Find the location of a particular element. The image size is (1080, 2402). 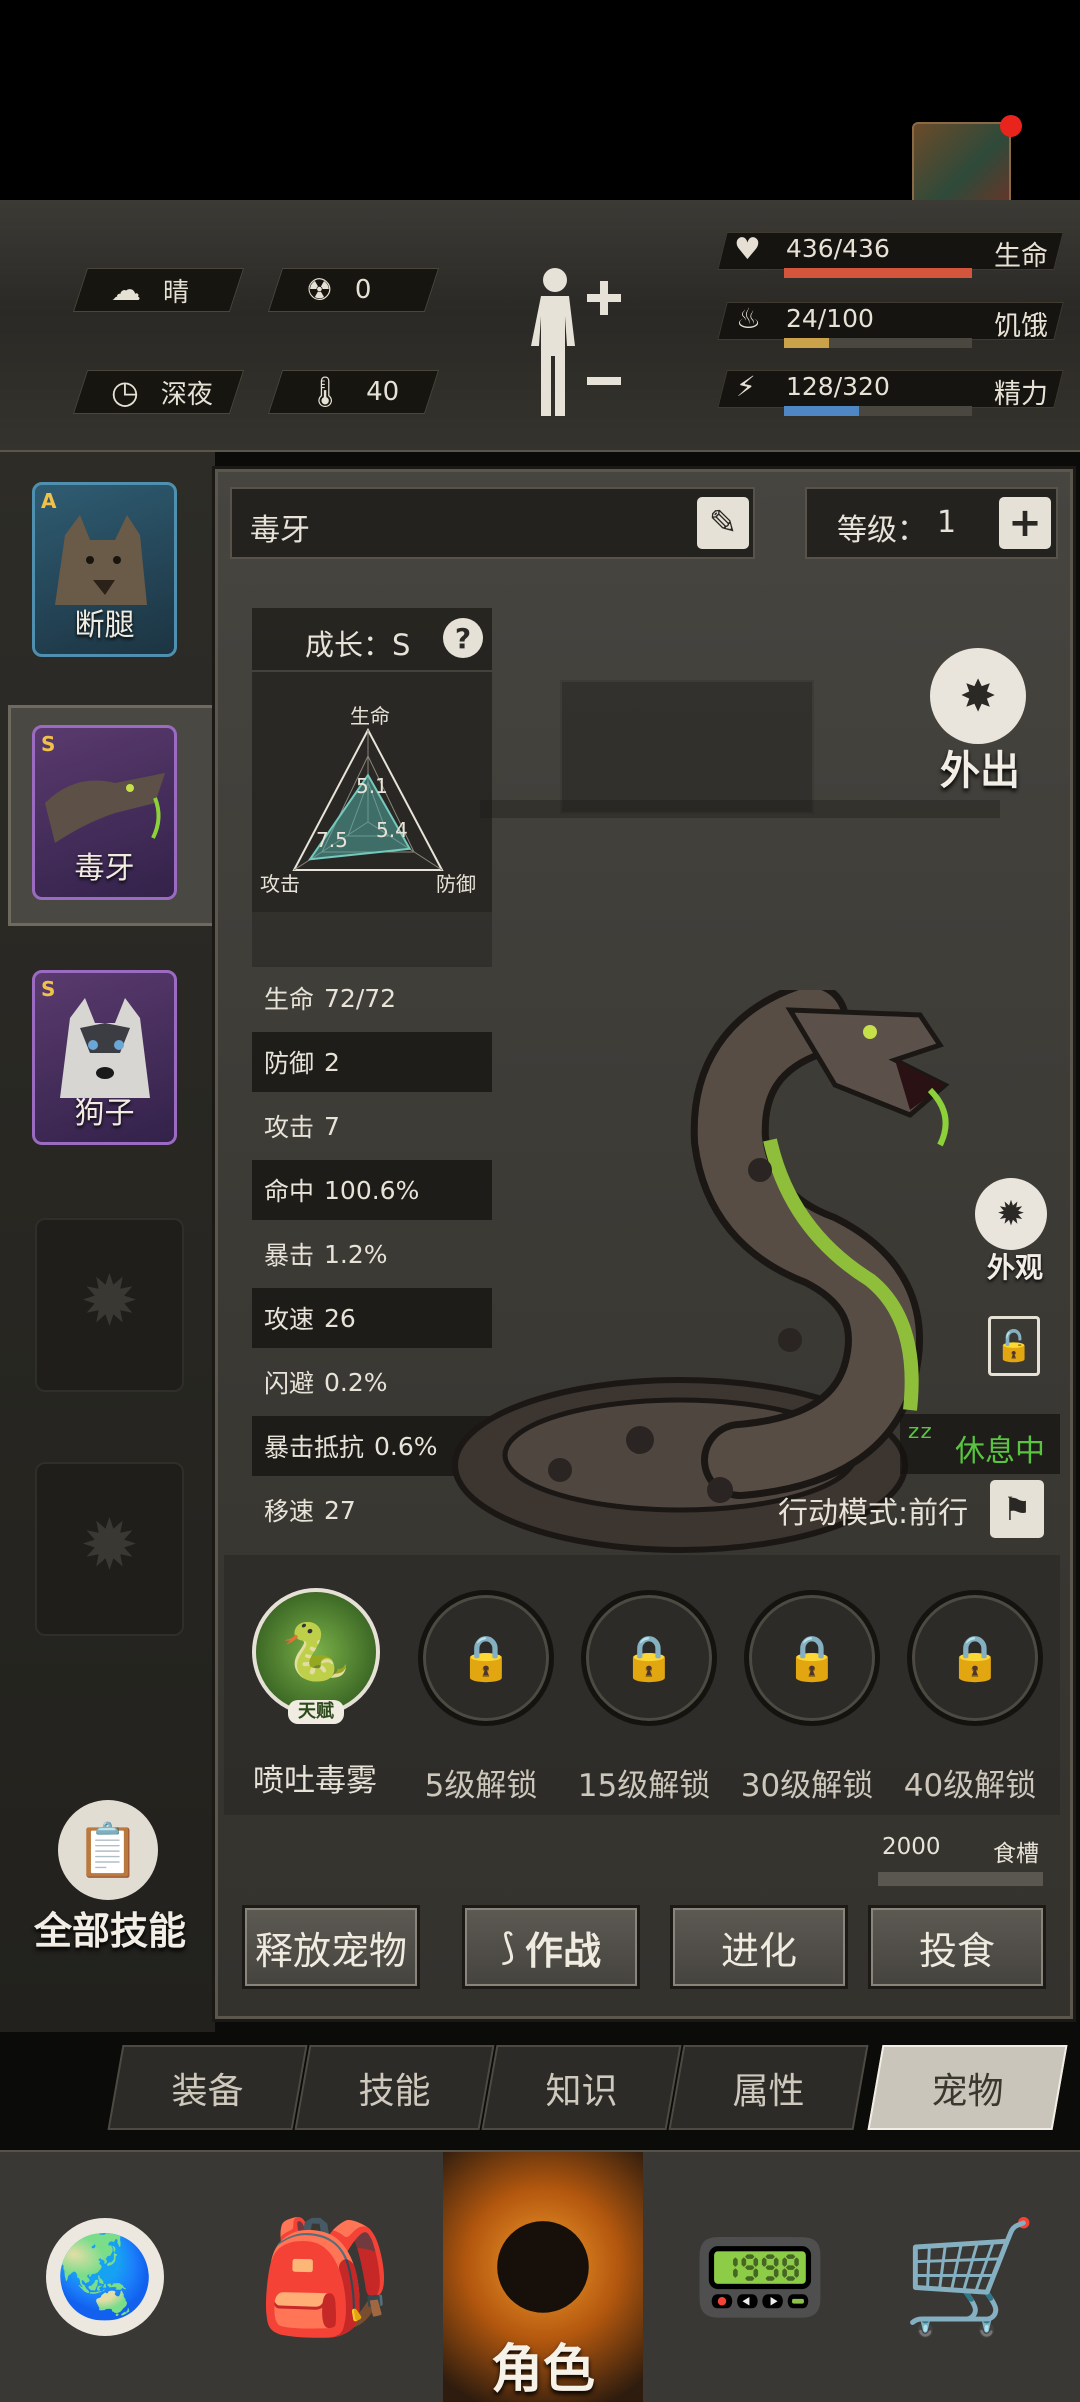

background-scene-table is located at coordinates (740, 809).